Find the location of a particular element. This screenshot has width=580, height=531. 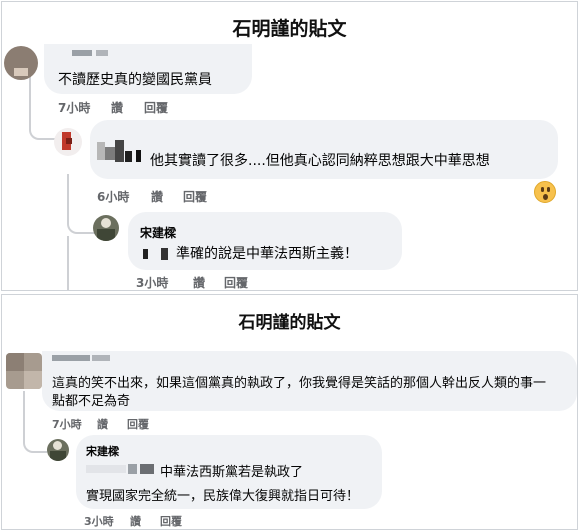

comment-timestamp: 6小時 is located at coordinates (113, 196).